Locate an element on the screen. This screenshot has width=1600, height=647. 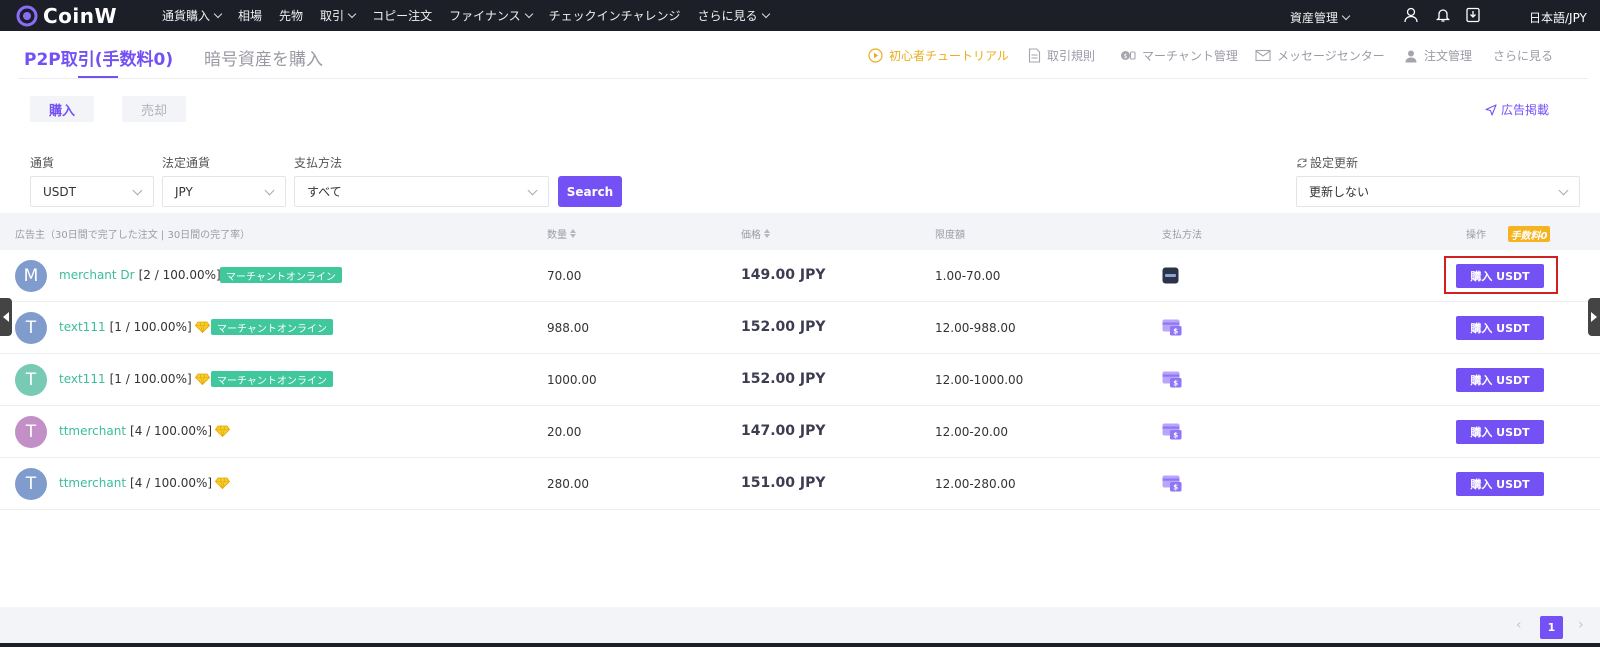
buy-toggle-button: 購入 is located at coordinates (62, 109).